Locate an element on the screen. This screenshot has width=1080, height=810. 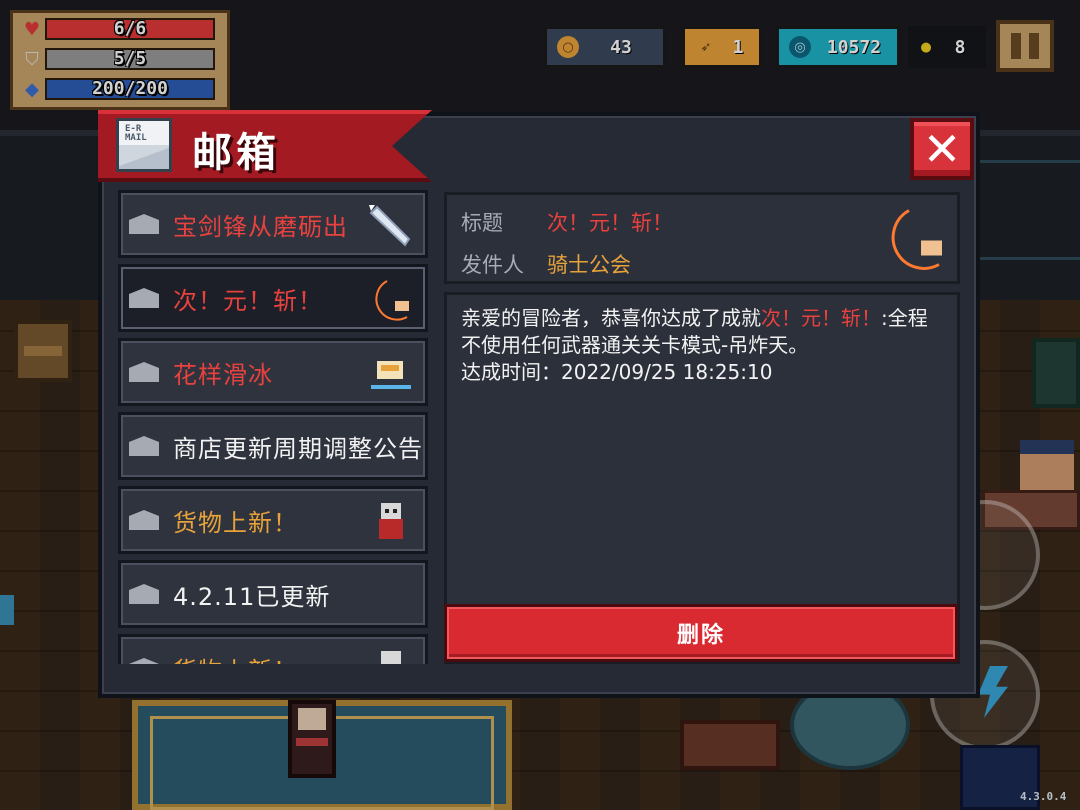
mail-header-panel: 标题 次！元！斩！ 发件人 骑士公会 is located at coordinates (702, 238).